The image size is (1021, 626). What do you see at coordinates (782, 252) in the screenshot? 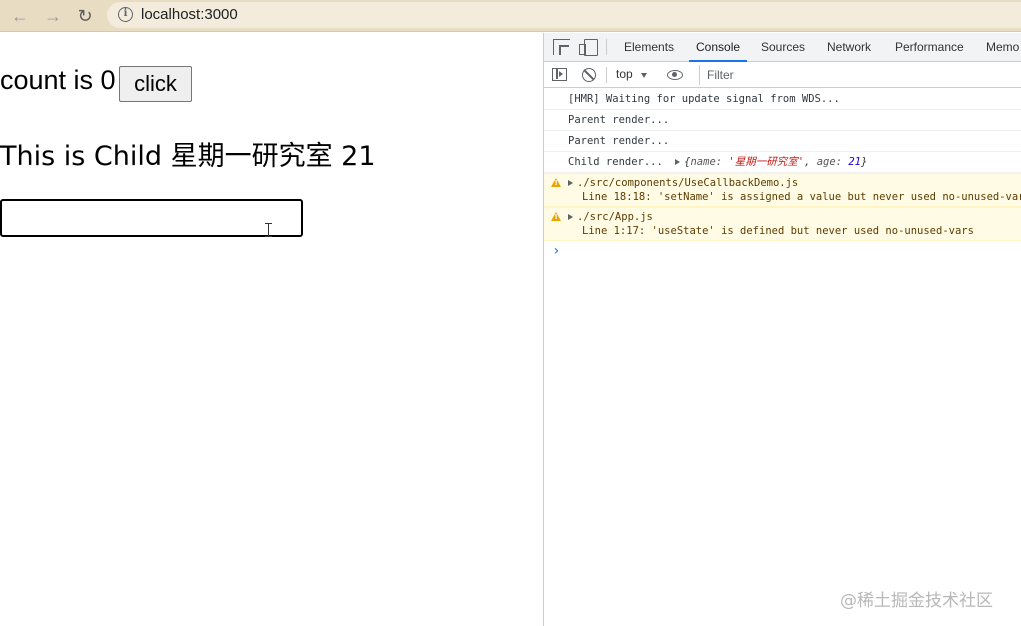
I see `console-prompt: ›` at bounding box center [782, 252].